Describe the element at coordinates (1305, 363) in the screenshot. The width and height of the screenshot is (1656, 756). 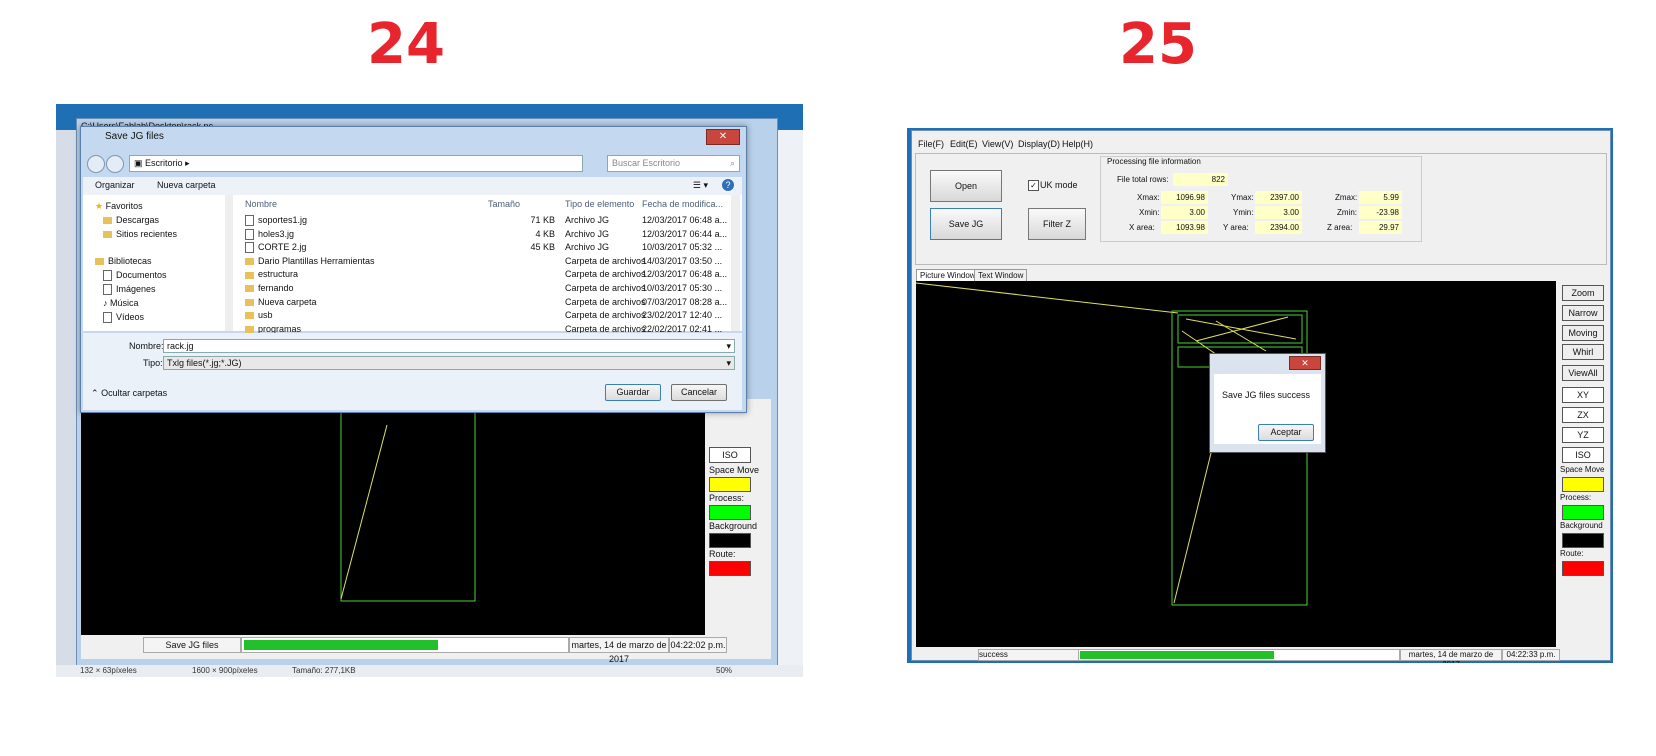
I see `message-close-button: ✕` at that location.